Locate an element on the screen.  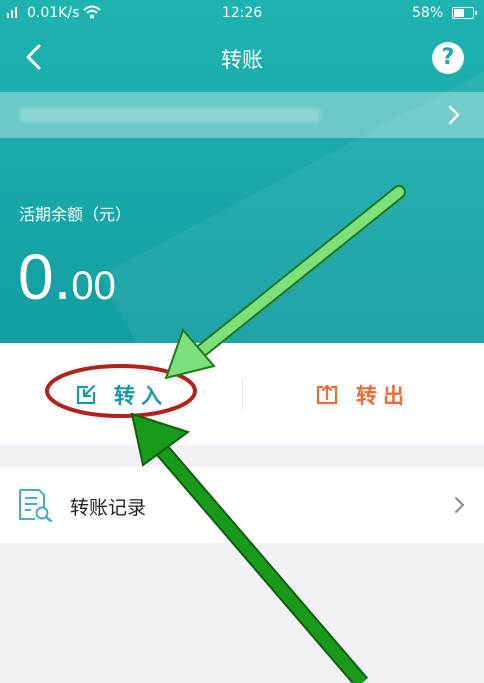
help-icon: ? is located at coordinates (448, 58).